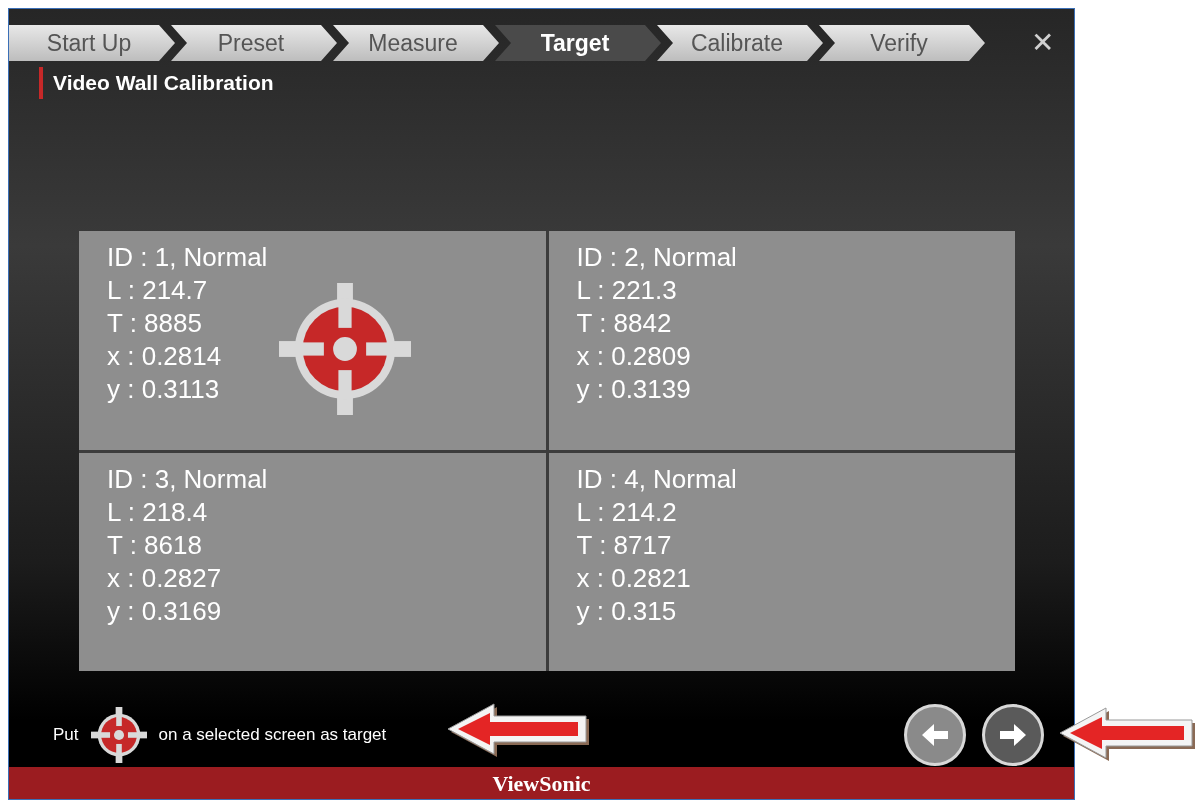  I want to click on left-arrow-icon, so click(935, 735).